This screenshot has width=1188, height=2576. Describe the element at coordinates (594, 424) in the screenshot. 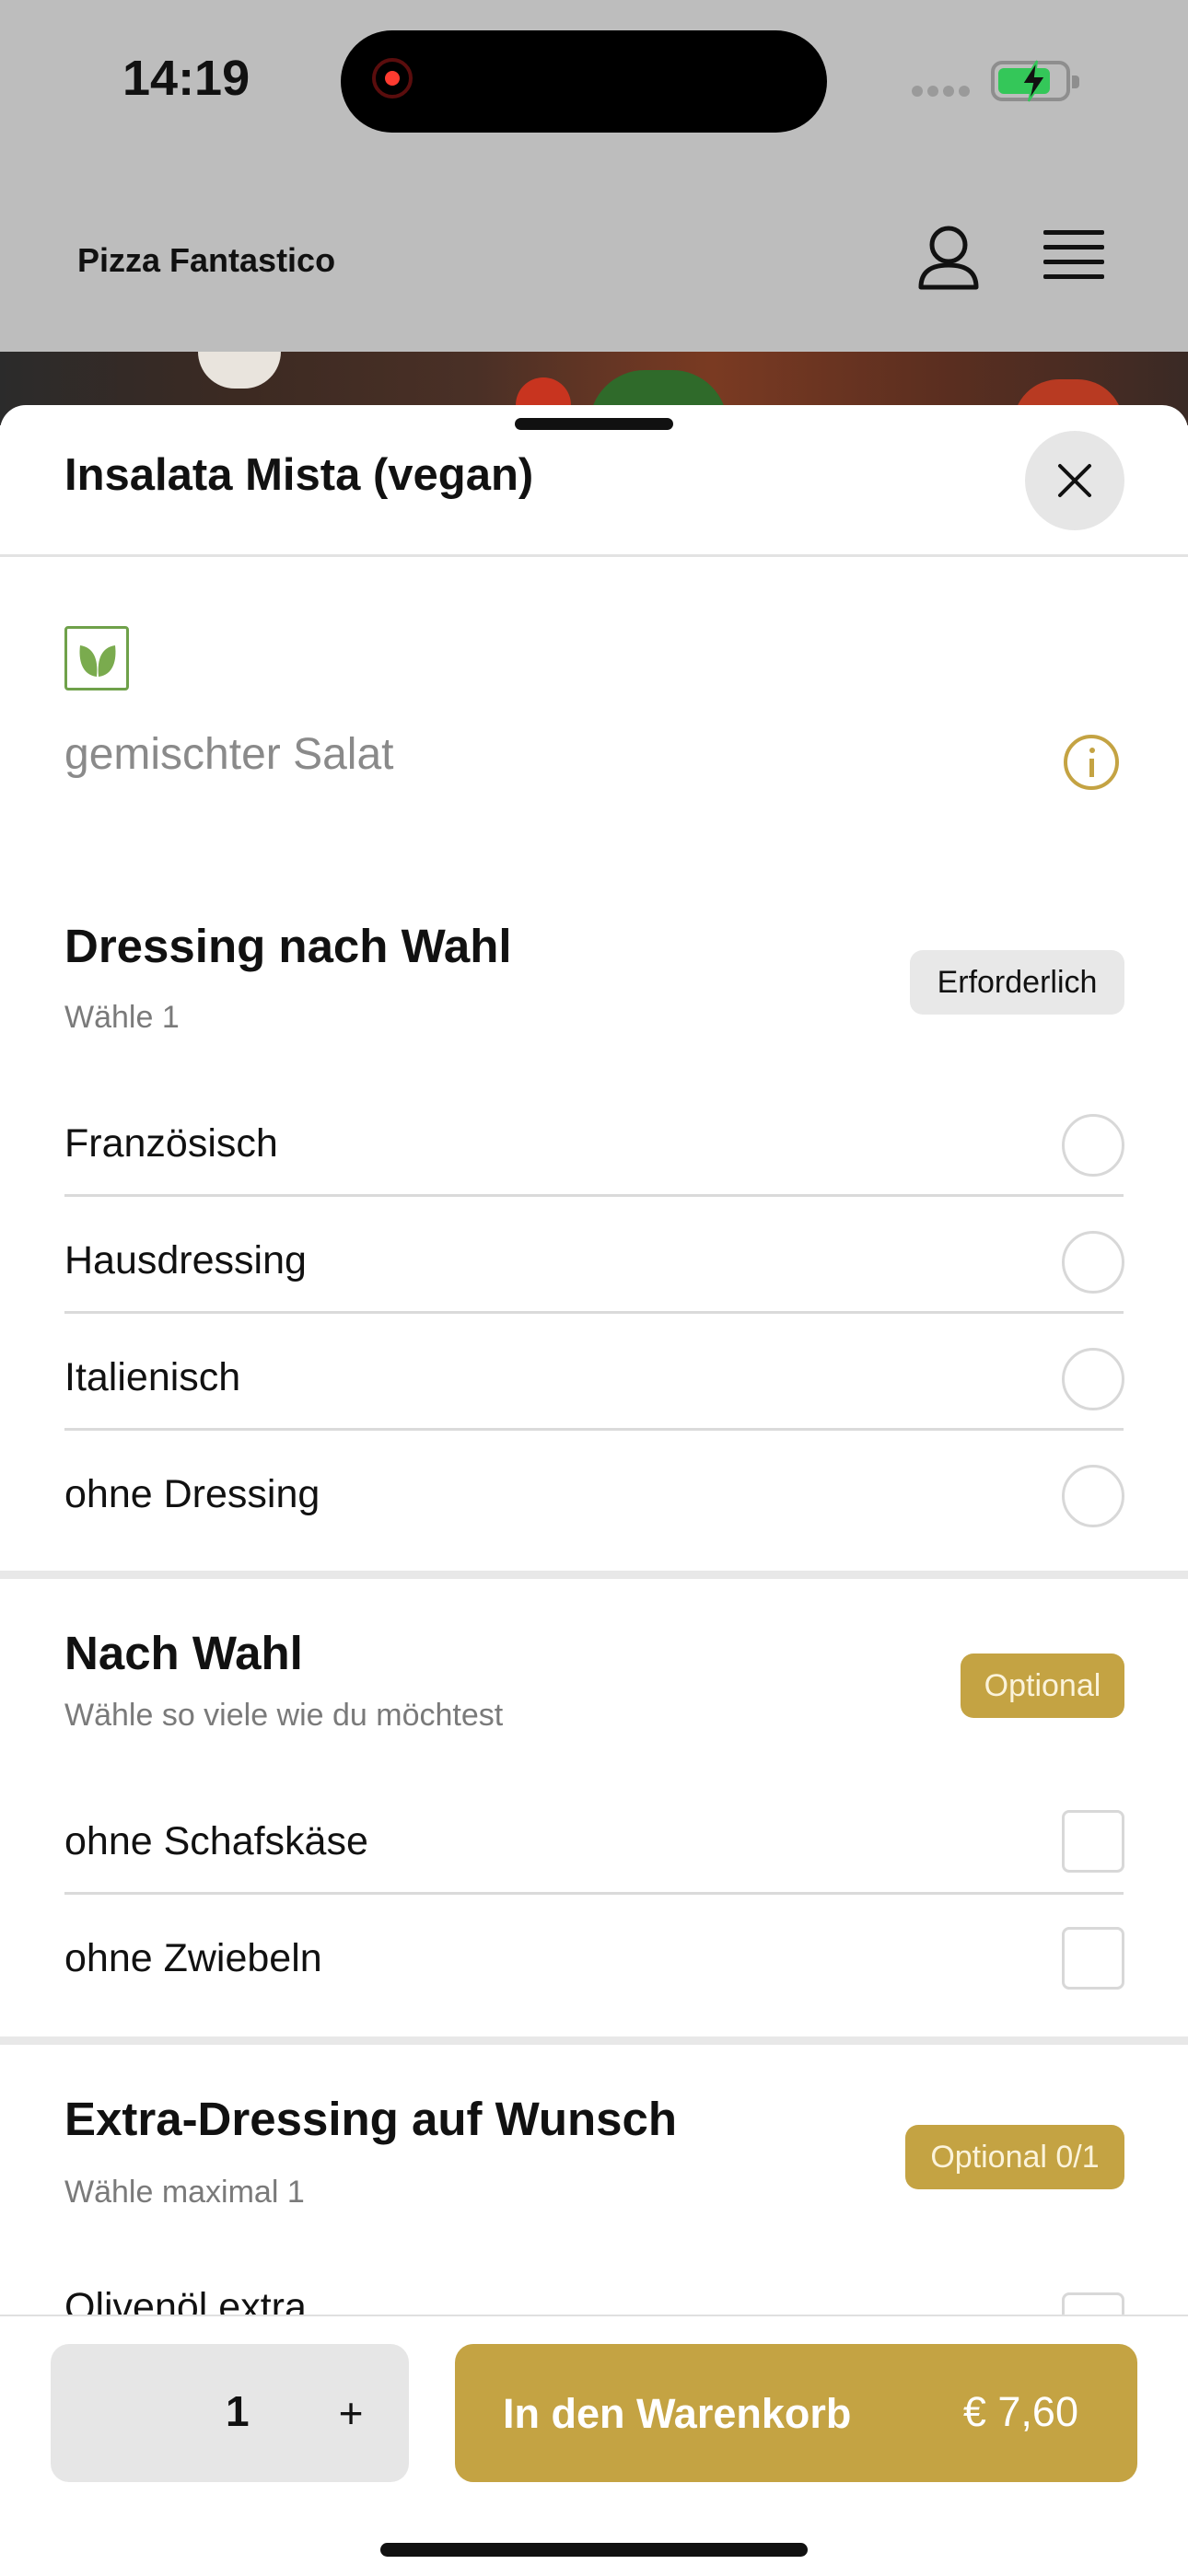

I see `sheet-grabber` at that location.